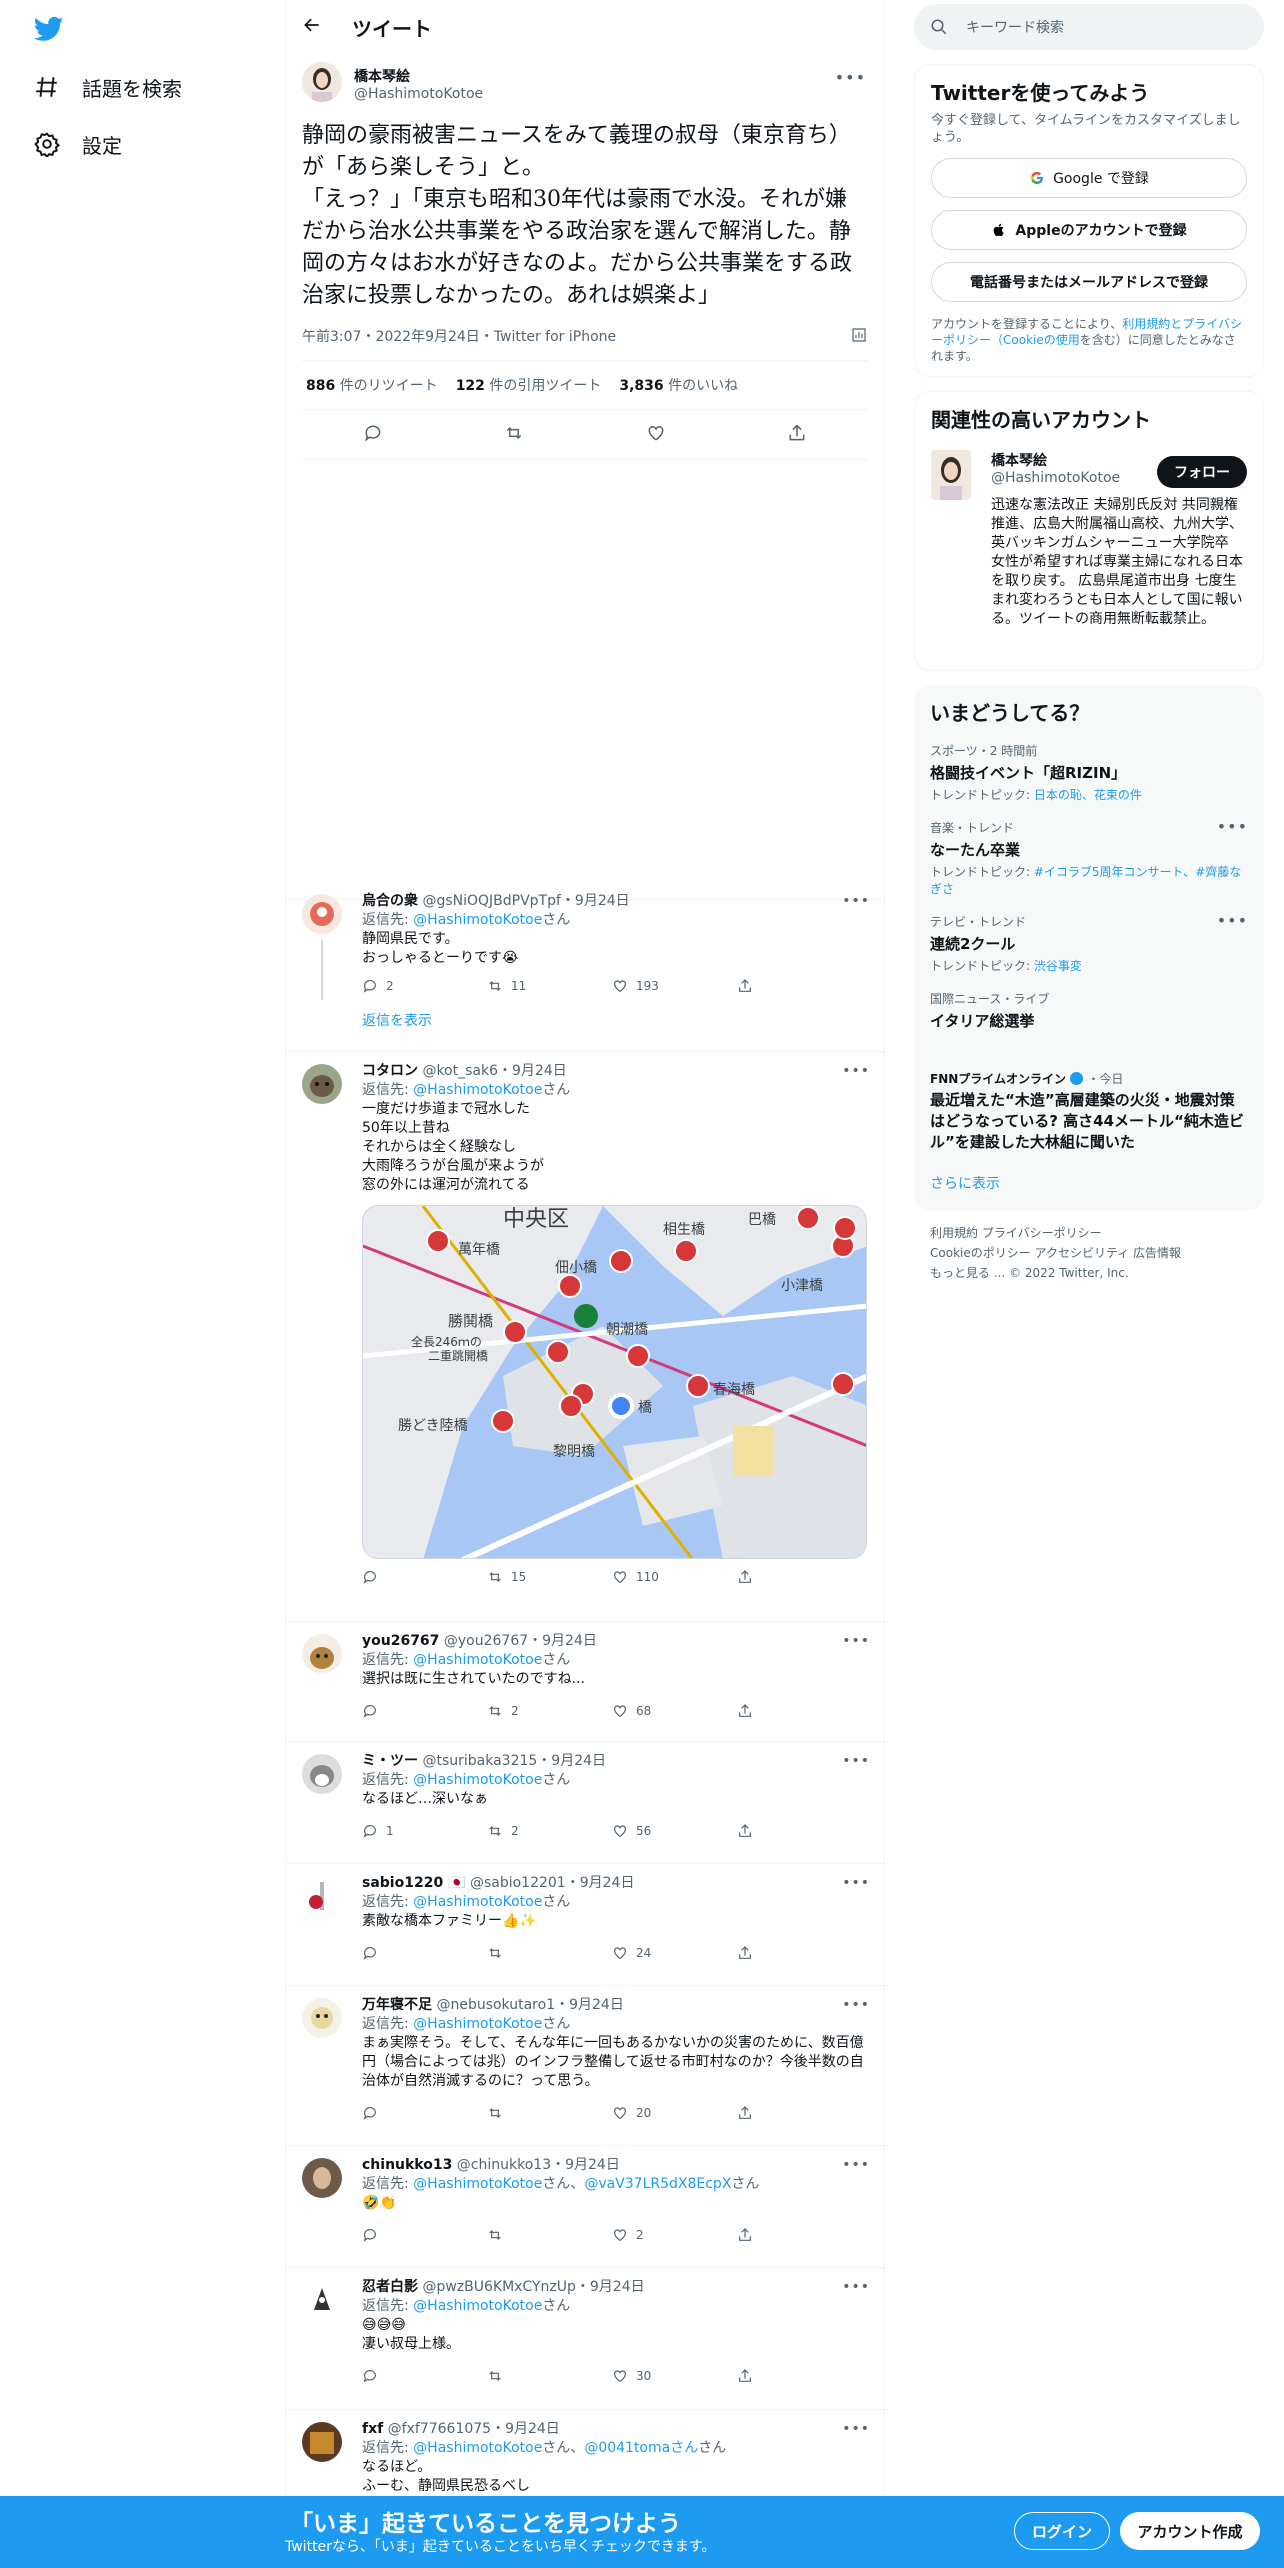 The image size is (1284, 2568). Describe the element at coordinates (1190, 2531) in the screenshot. I see `signup-button: アカウント作成` at that location.